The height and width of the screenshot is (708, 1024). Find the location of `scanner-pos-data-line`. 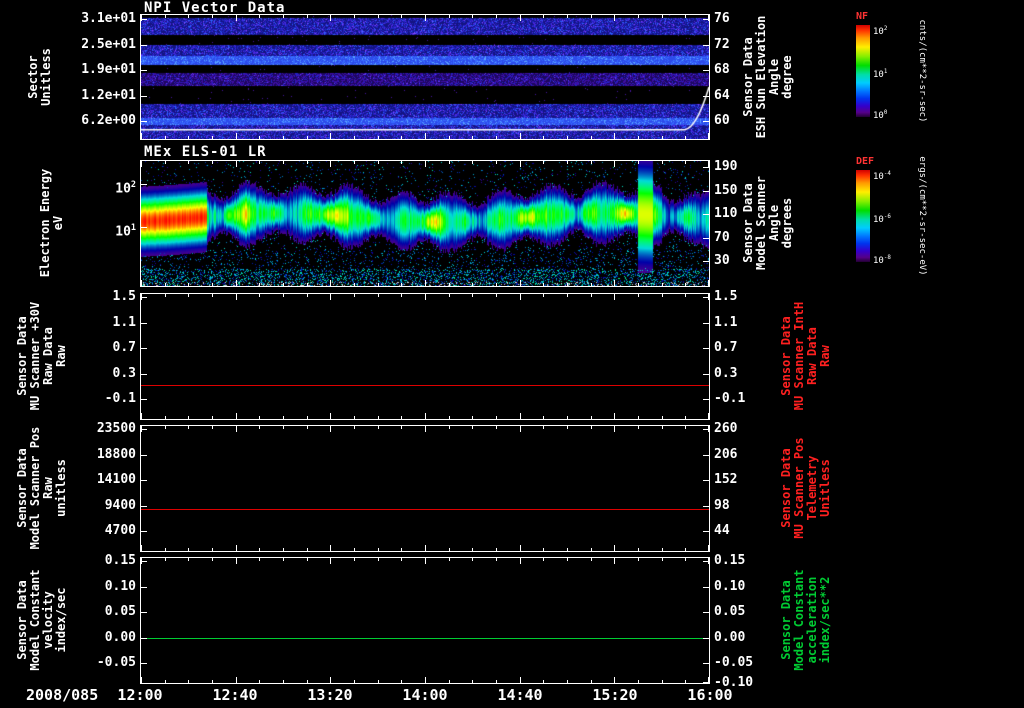

scanner-pos-data-line is located at coordinates (425, 509).